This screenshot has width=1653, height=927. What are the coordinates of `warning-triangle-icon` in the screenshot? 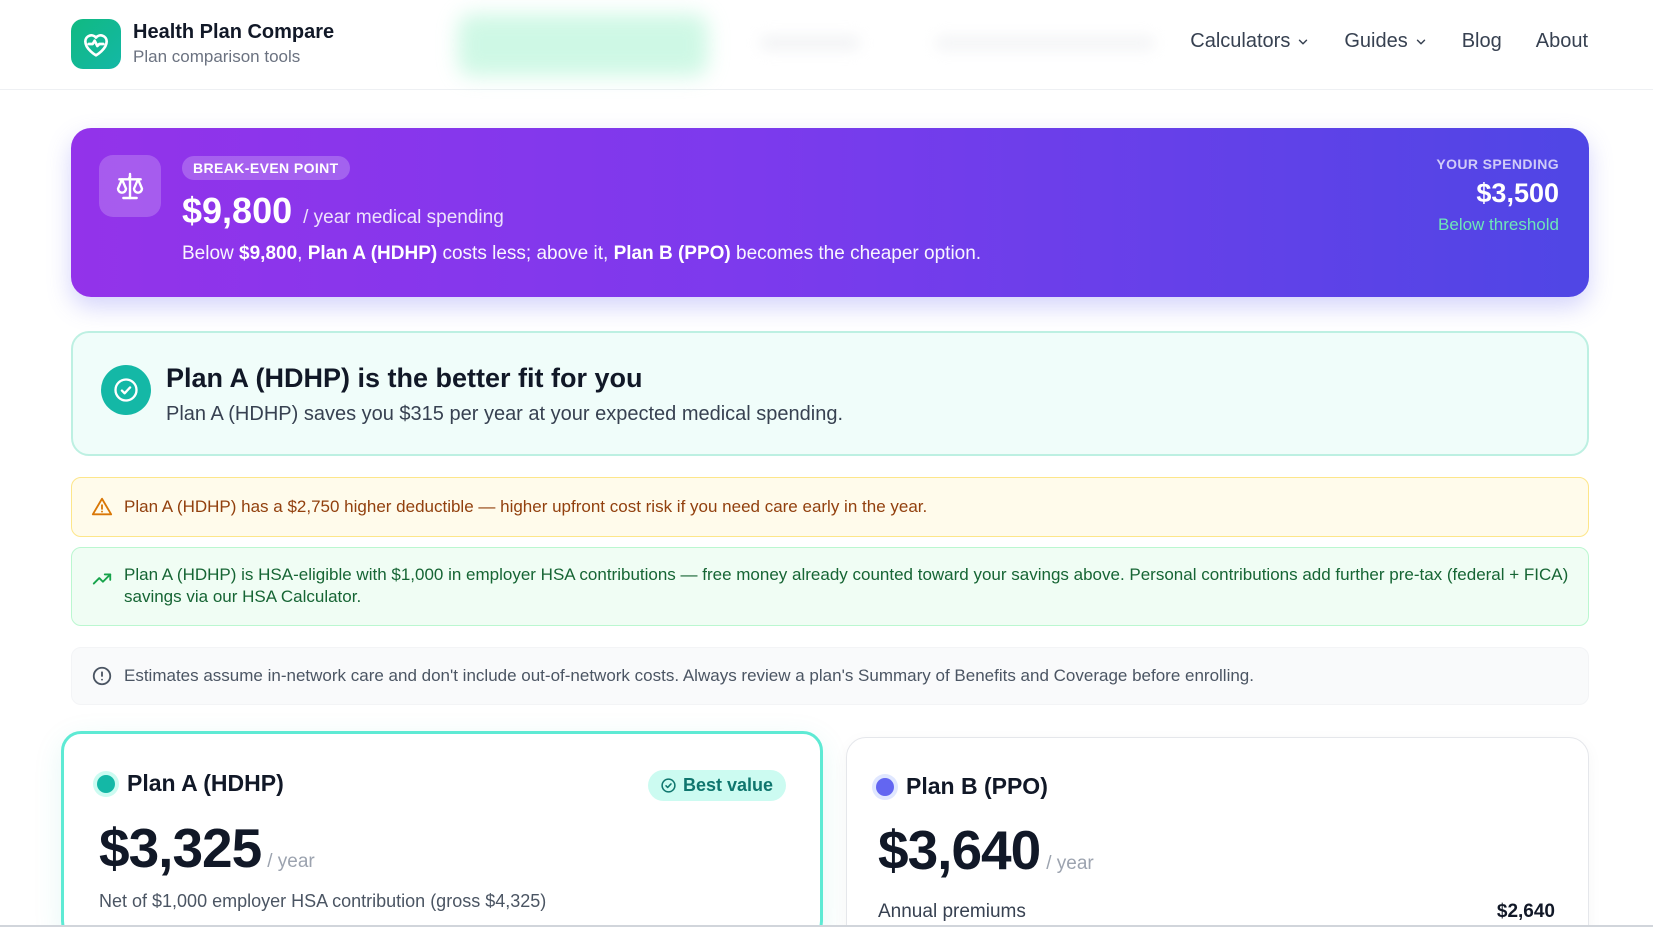 It's located at (102, 506).